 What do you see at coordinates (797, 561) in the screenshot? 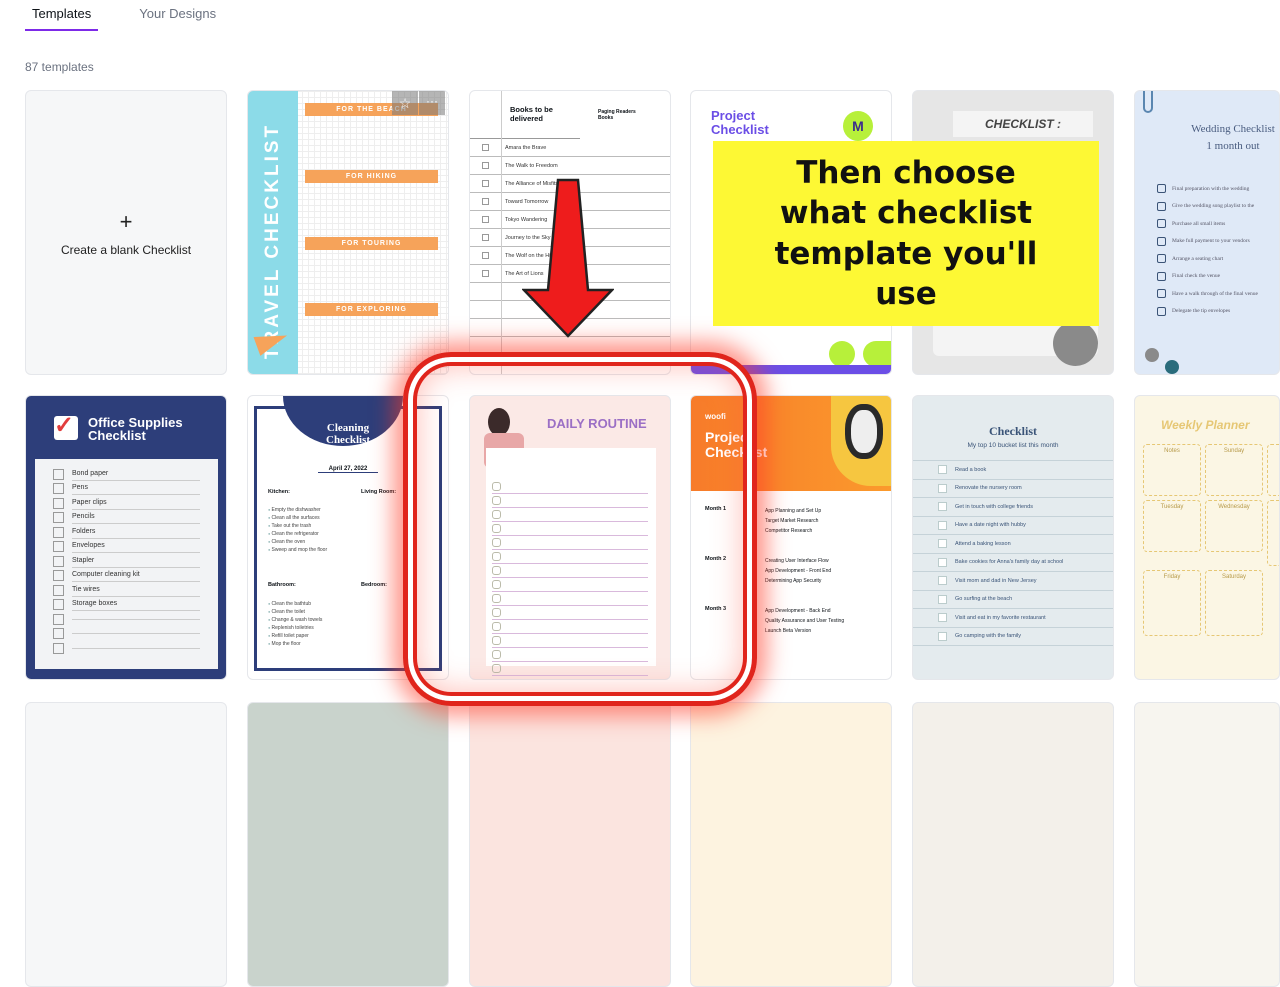
I see `month-item: Creating User Interface Flow` at bounding box center [797, 561].